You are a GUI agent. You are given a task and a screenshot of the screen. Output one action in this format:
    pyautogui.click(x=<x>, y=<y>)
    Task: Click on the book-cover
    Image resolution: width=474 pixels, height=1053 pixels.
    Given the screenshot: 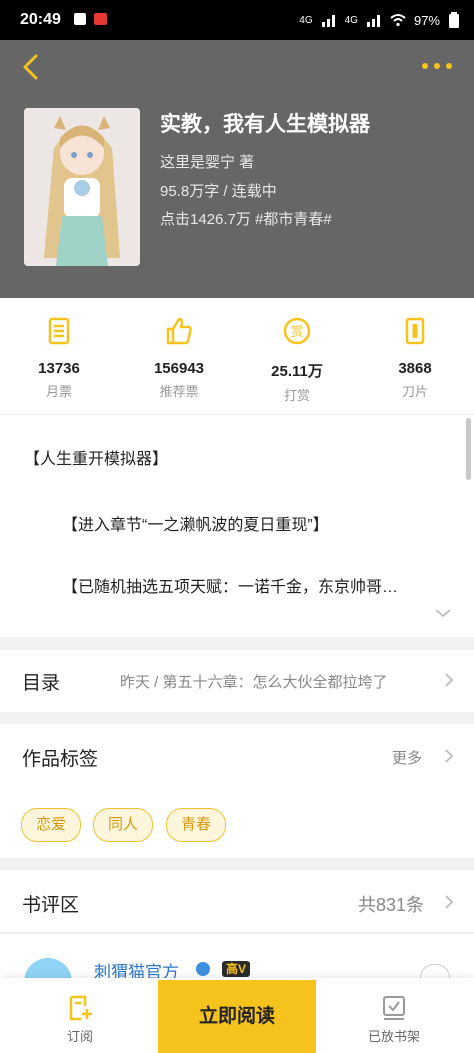 What is the action you would take?
    pyautogui.click(x=82, y=187)
    